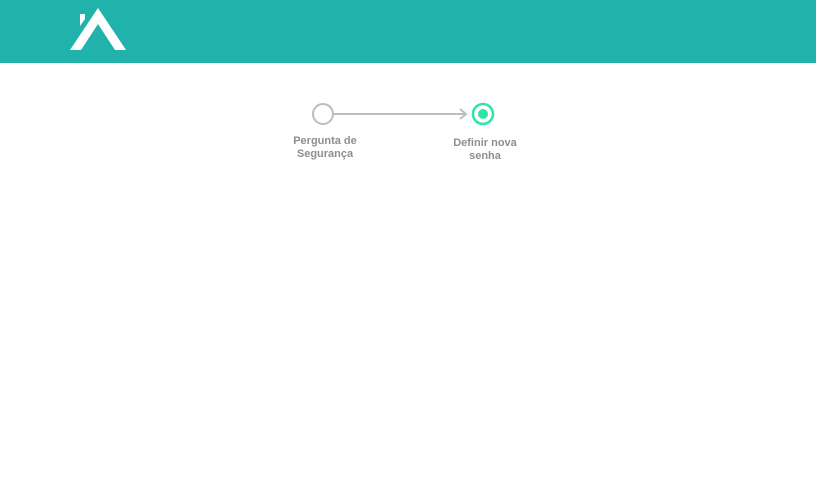  What do you see at coordinates (483, 114) in the screenshot?
I see `active-dot-inner` at bounding box center [483, 114].